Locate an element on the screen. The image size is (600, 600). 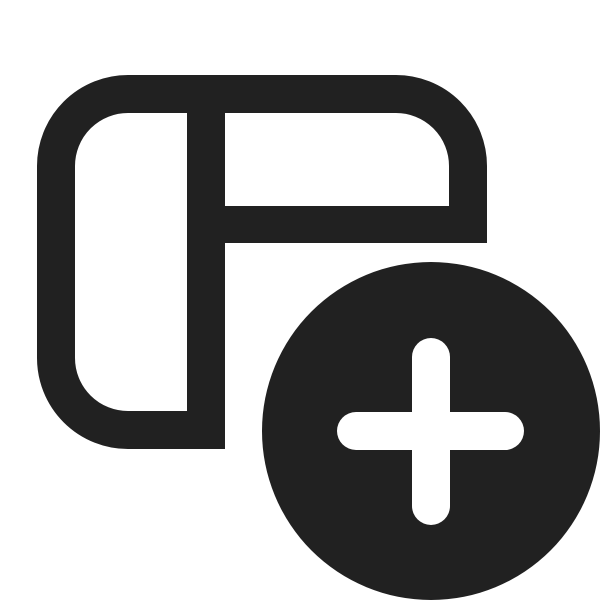
layout-frame-horizontal-divider is located at coordinates (337, 224).